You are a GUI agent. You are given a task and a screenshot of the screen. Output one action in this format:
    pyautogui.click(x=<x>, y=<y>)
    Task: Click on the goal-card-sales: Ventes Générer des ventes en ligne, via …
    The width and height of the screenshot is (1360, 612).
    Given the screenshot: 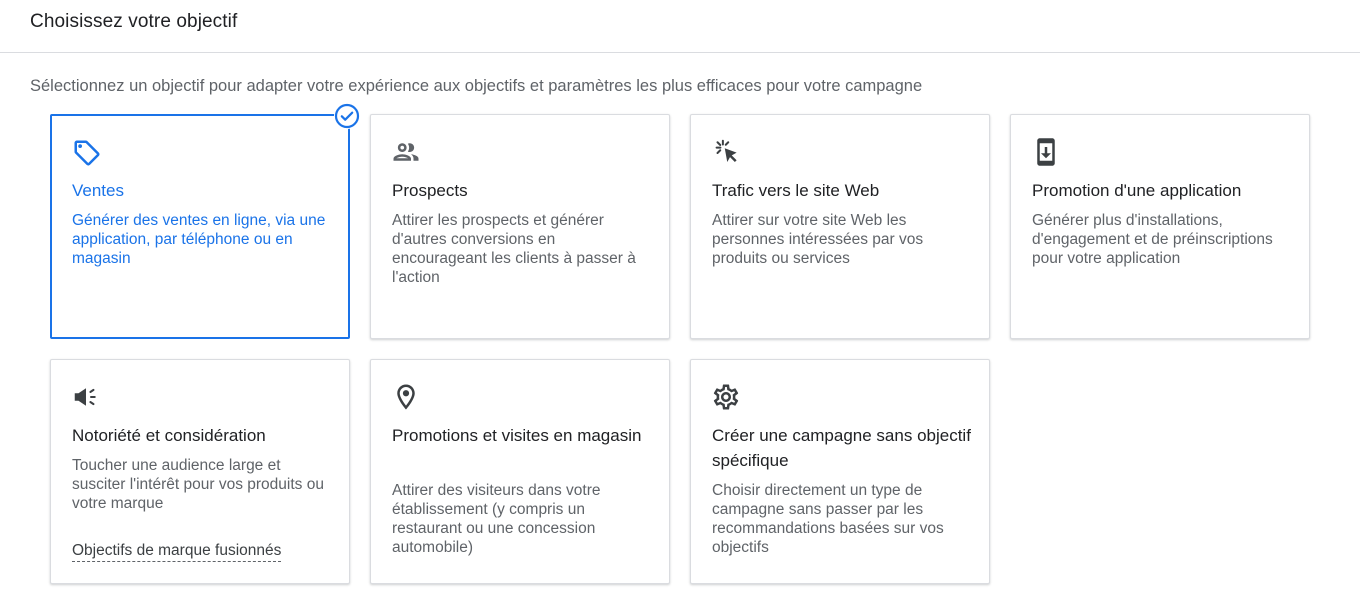 What is the action you would take?
    pyautogui.click(x=200, y=226)
    